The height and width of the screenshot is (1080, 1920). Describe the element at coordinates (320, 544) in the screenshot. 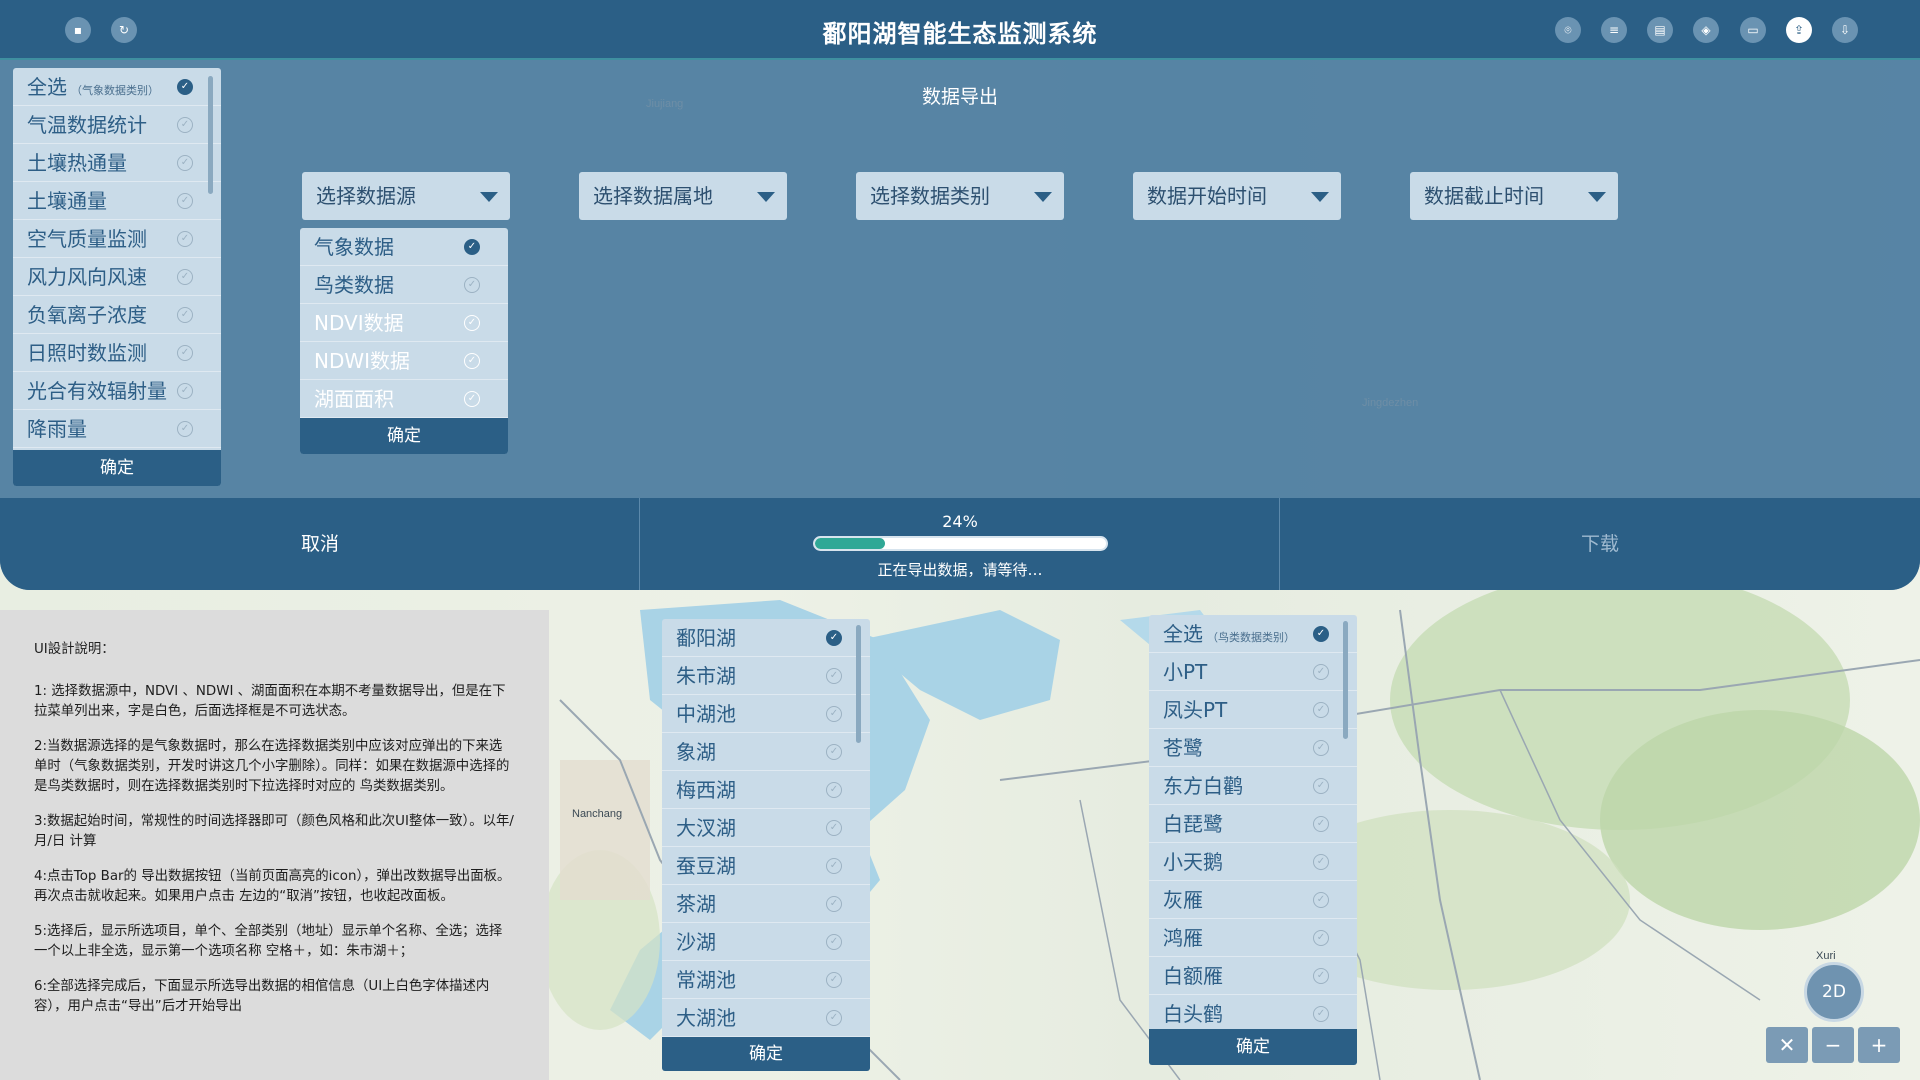

I see `cancel-button: 取消` at that location.